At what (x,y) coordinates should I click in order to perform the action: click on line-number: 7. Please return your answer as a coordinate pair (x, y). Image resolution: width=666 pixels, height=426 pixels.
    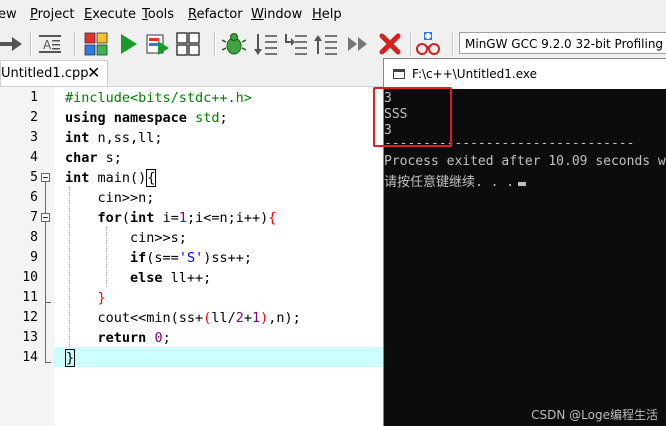
    Looking at the image, I should click on (34, 217).